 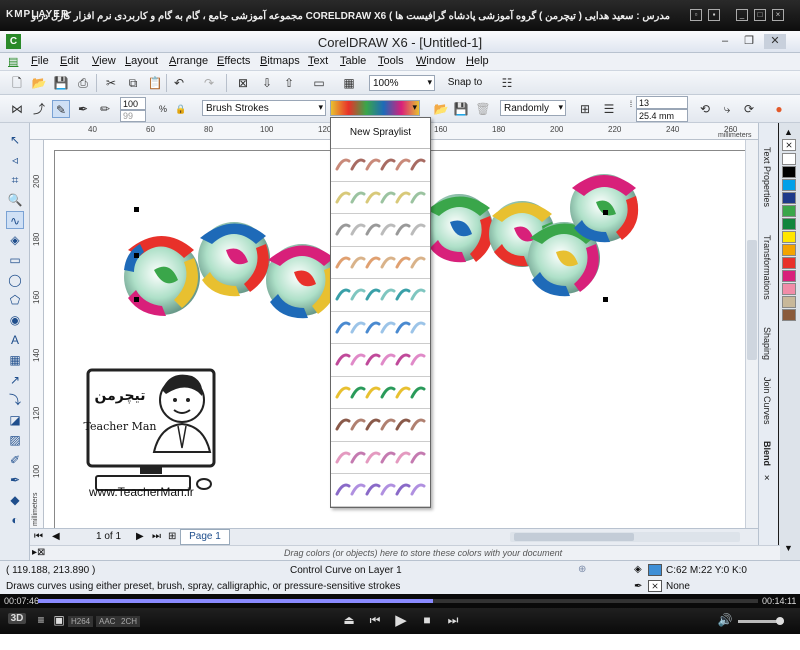 What do you see at coordinates (477, 61) in the screenshot?
I see `menu-help: Help` at bounding box center [477, 61].